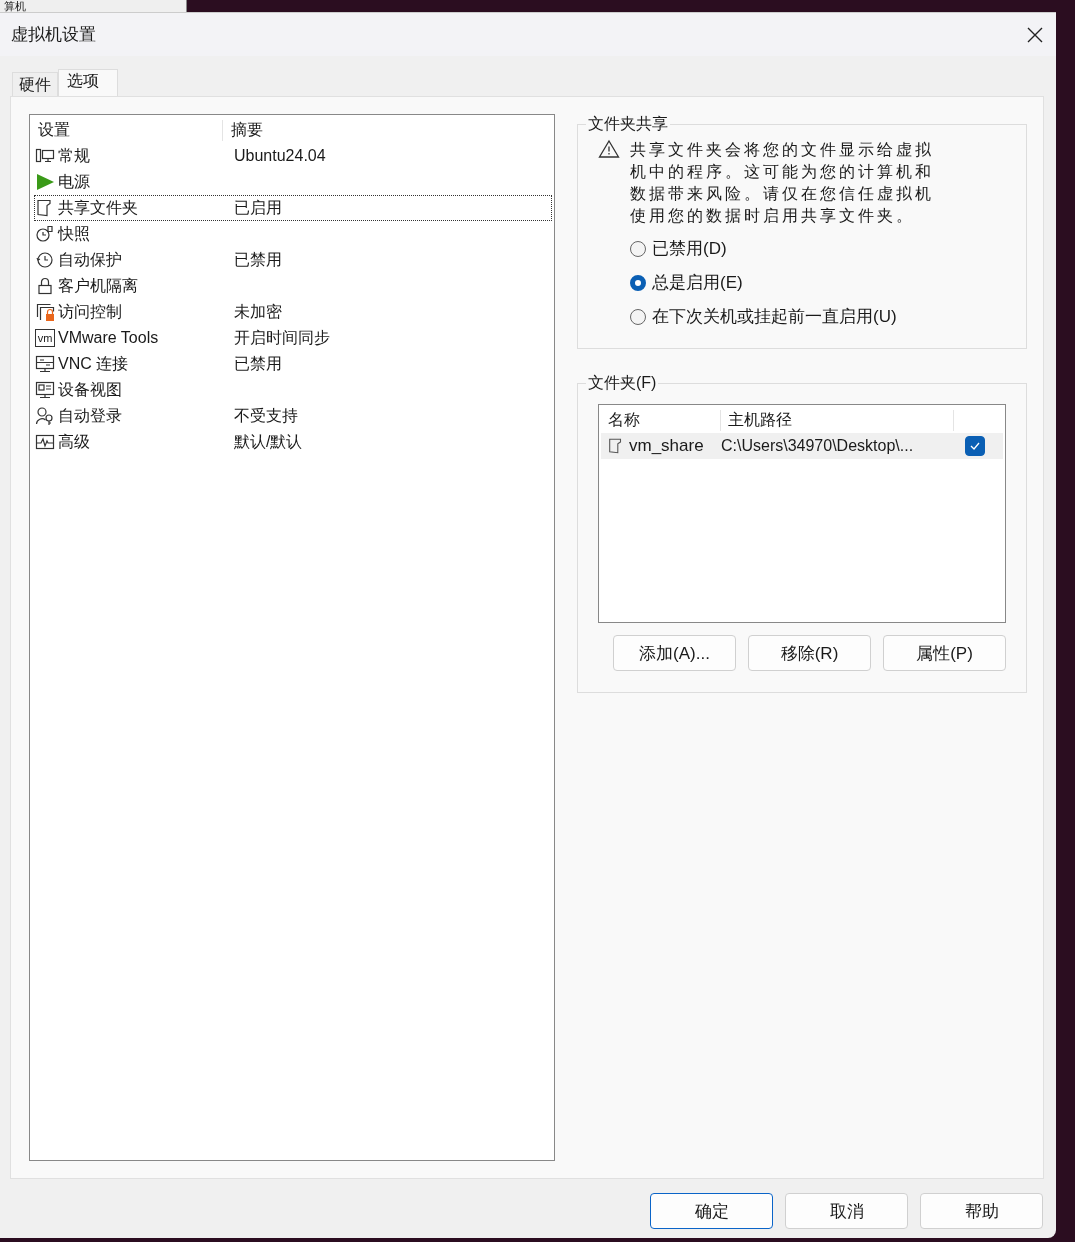  I want to click on display-icon, so click(45, 390).